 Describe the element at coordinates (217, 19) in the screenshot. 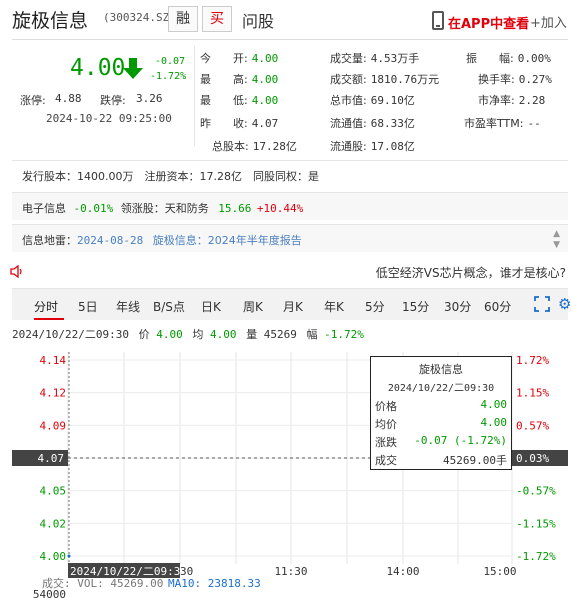

I see `buy-button: 买` at that location.